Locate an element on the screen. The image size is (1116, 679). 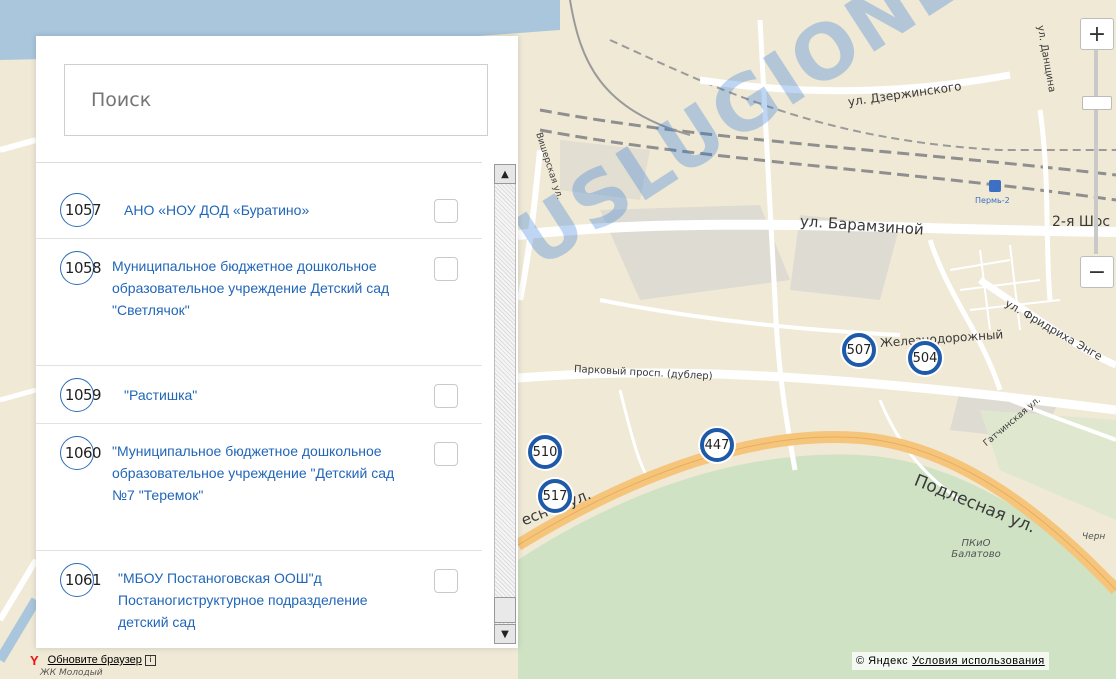
item-title-link: АНО «НОУ ДОД «Буратино» is located at coordinates (269, 210).